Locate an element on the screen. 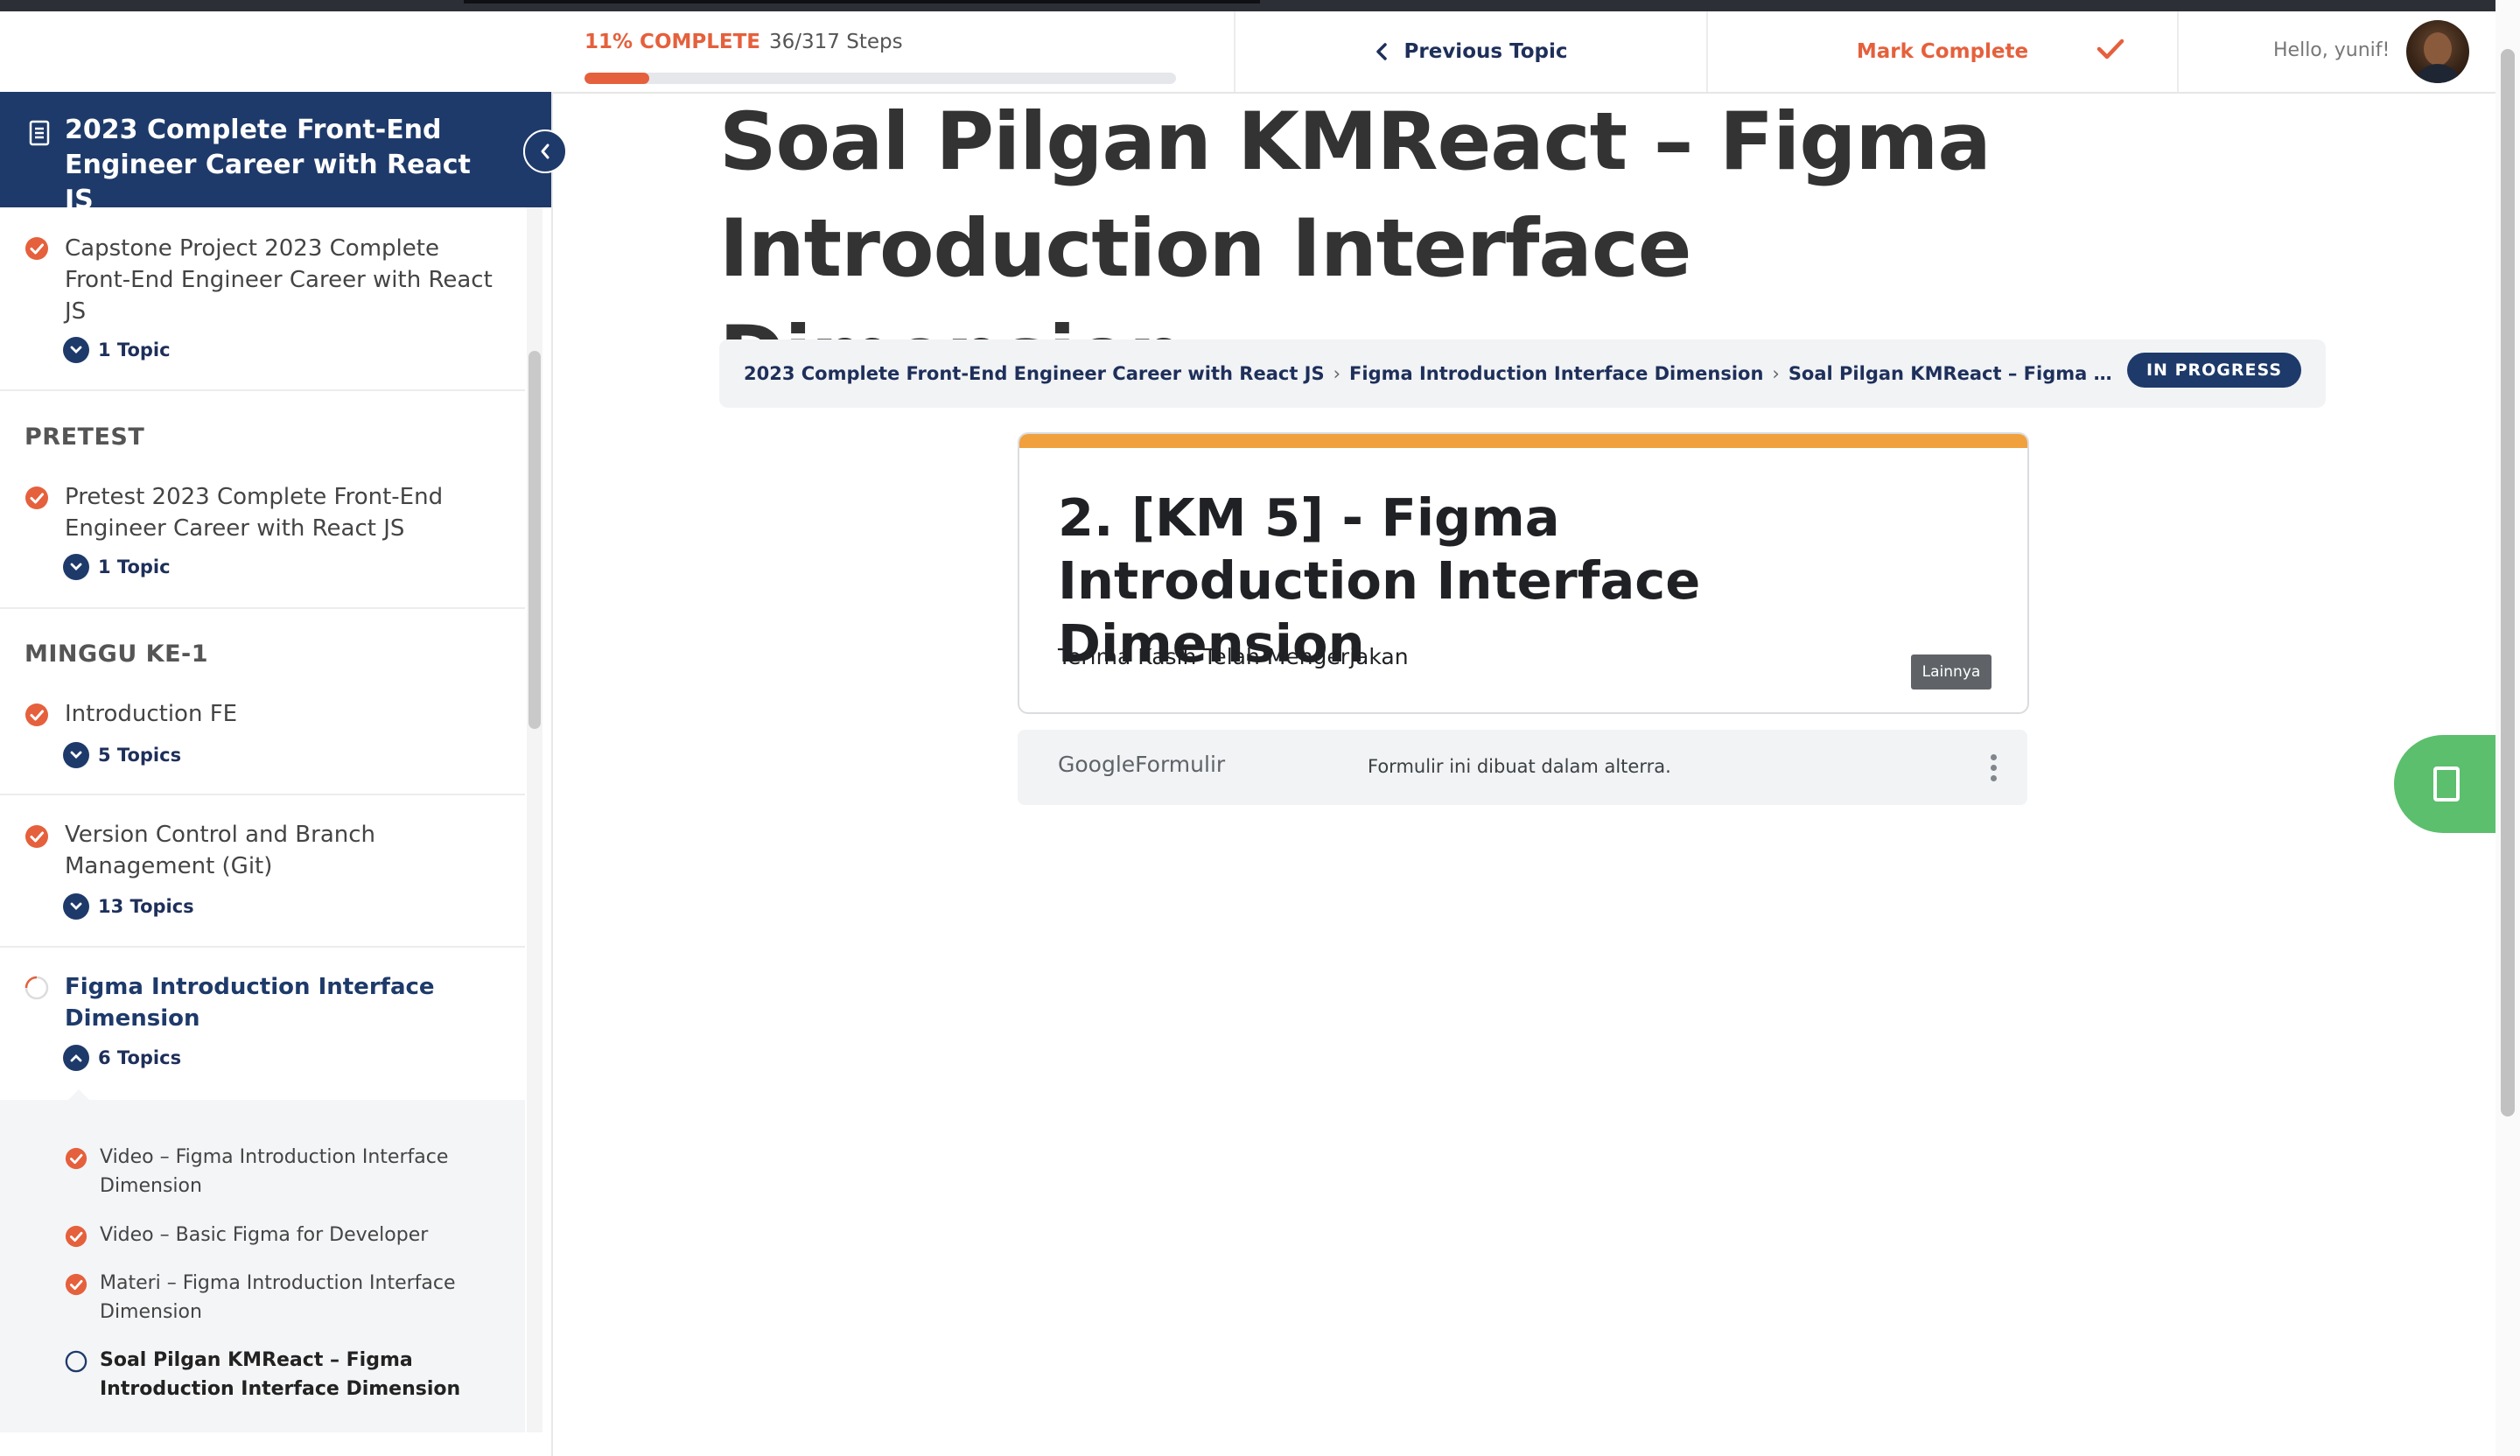 The width and height of the screenshot is (2520, 1456). progress-bar is located at coordinates (880, 78).